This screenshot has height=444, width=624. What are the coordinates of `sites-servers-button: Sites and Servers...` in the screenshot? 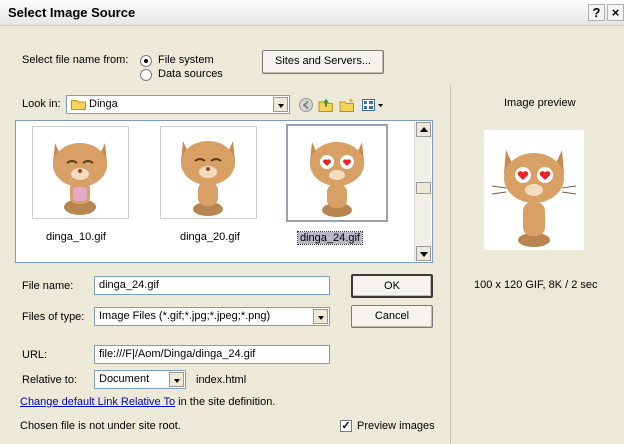 It's located at (323, 62).